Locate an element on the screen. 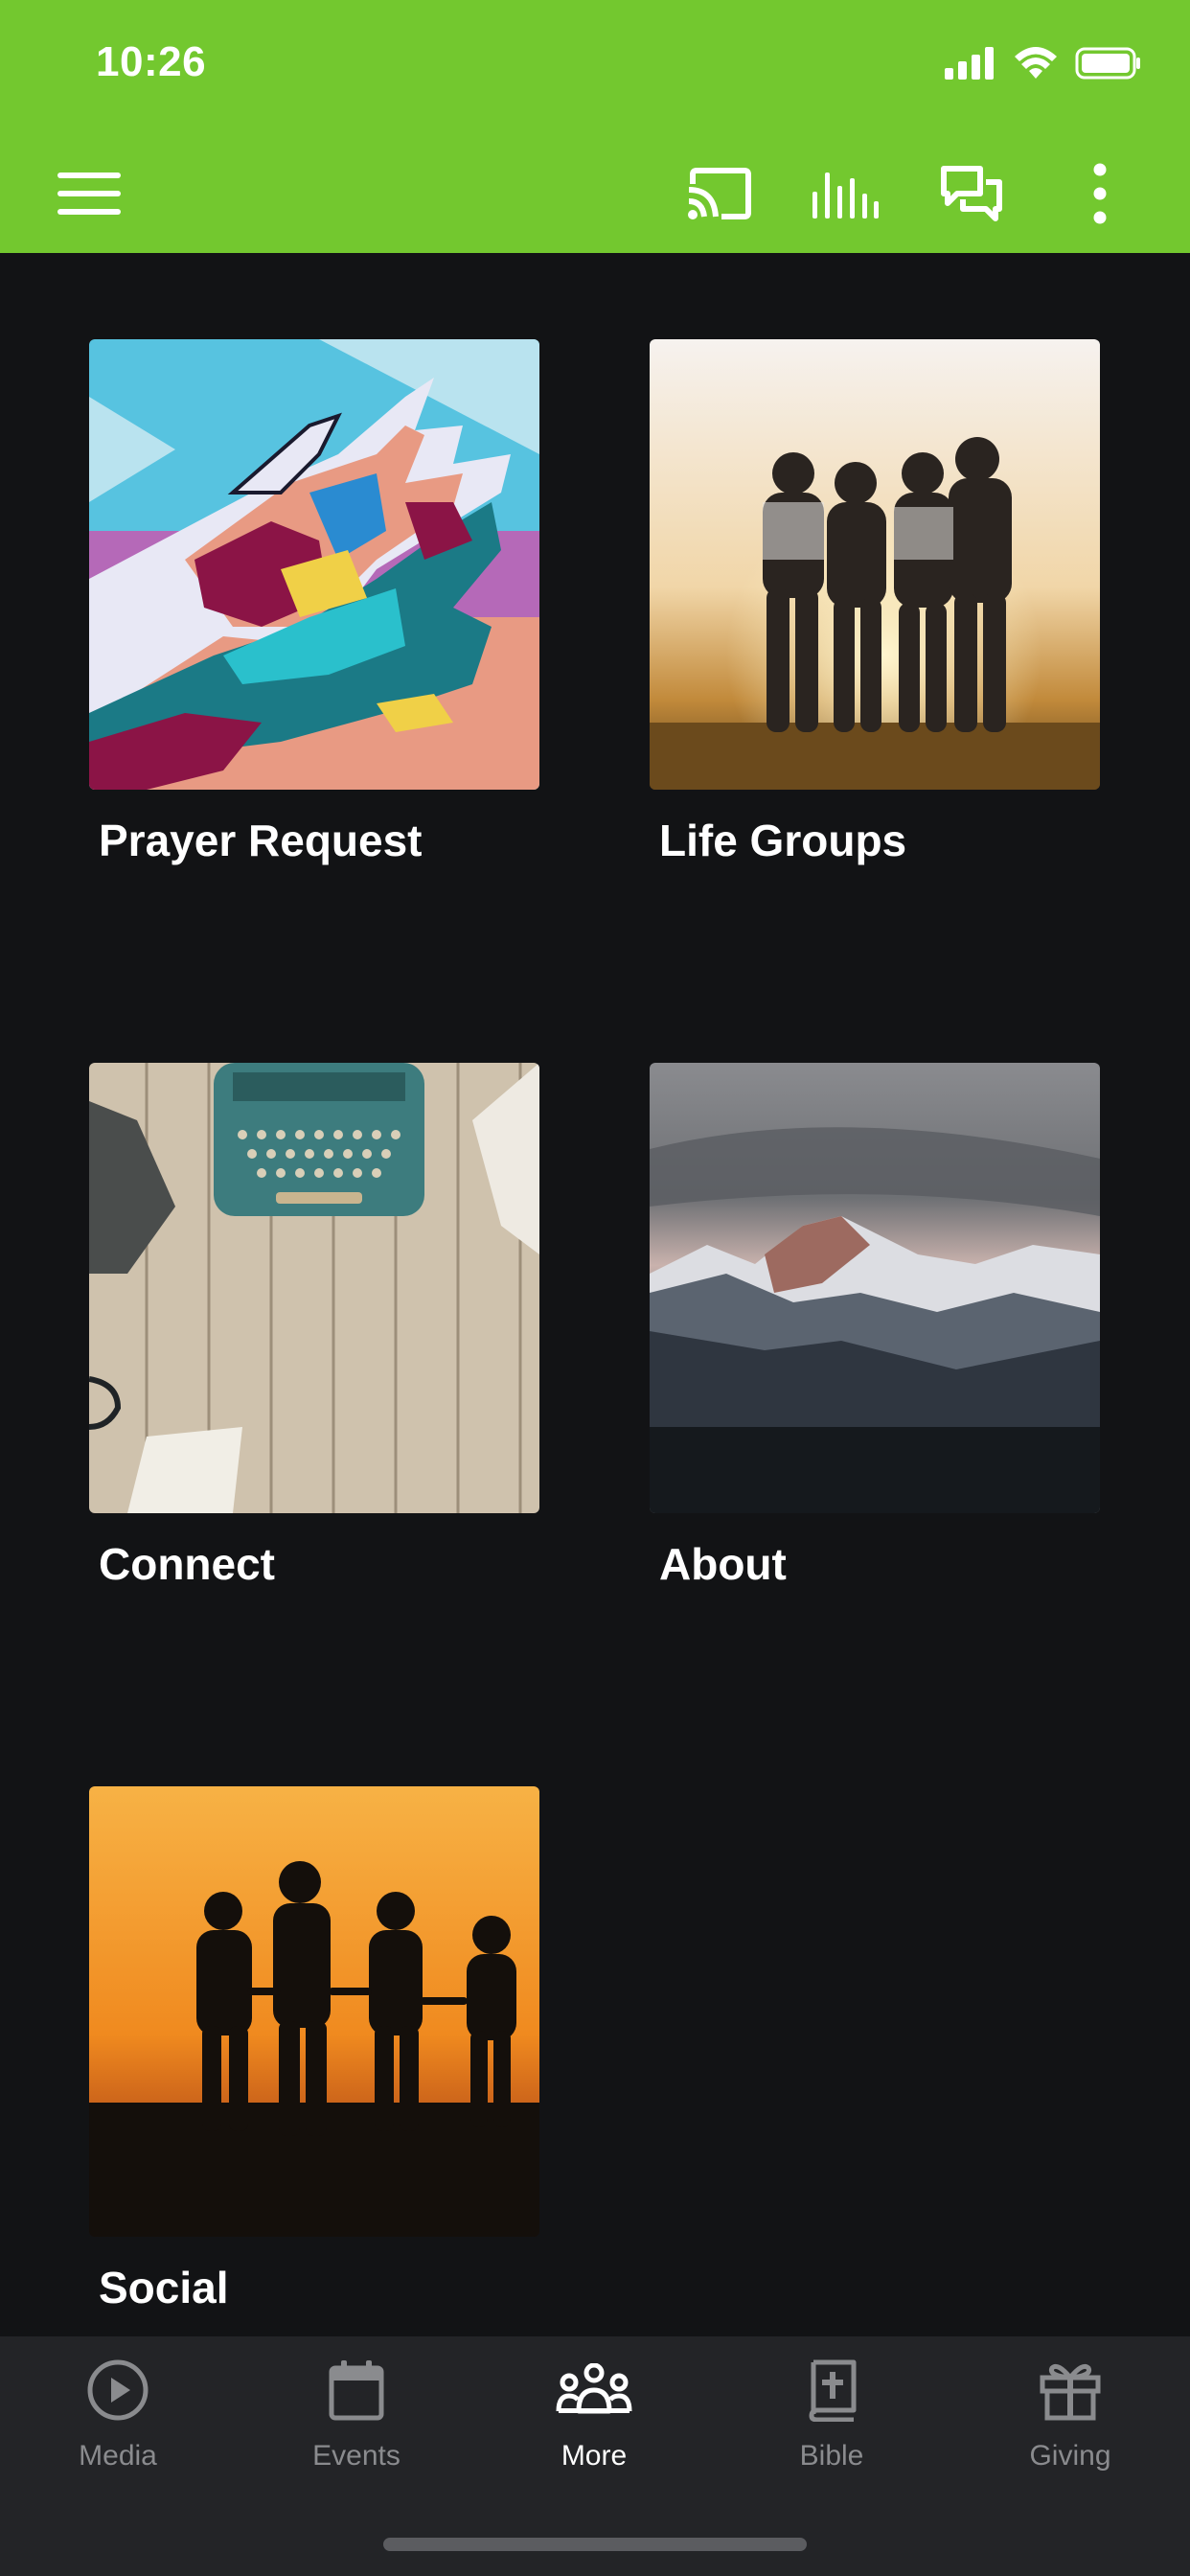  connect-image is located at coordinates (314, 1288).